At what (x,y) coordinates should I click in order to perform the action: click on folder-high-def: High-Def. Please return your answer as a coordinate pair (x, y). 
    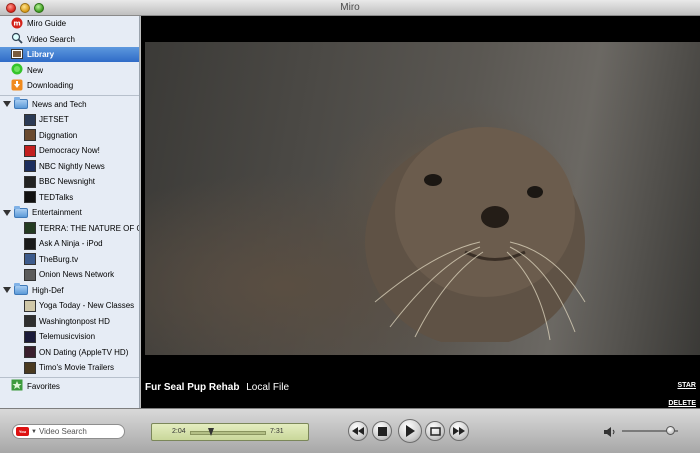
    Looking at the image, I should click on (69, 290).